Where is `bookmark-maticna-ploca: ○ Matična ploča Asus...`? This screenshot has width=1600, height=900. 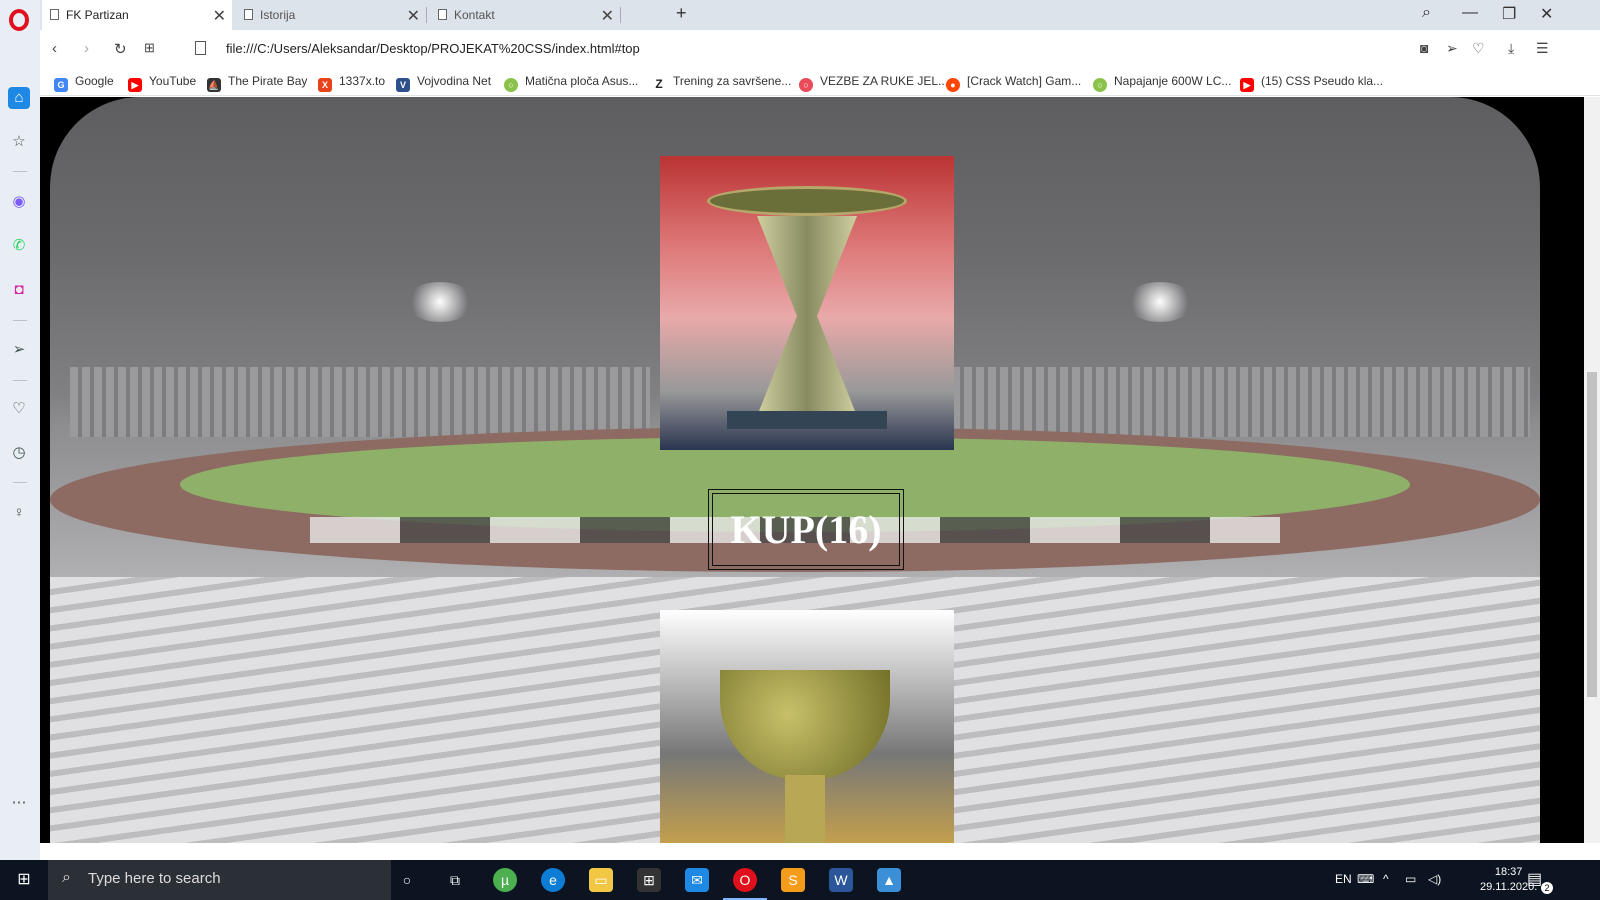
bookmark-maticna-ploca: ○ Matična ploča Asus... is located at coordinates (571, 83).